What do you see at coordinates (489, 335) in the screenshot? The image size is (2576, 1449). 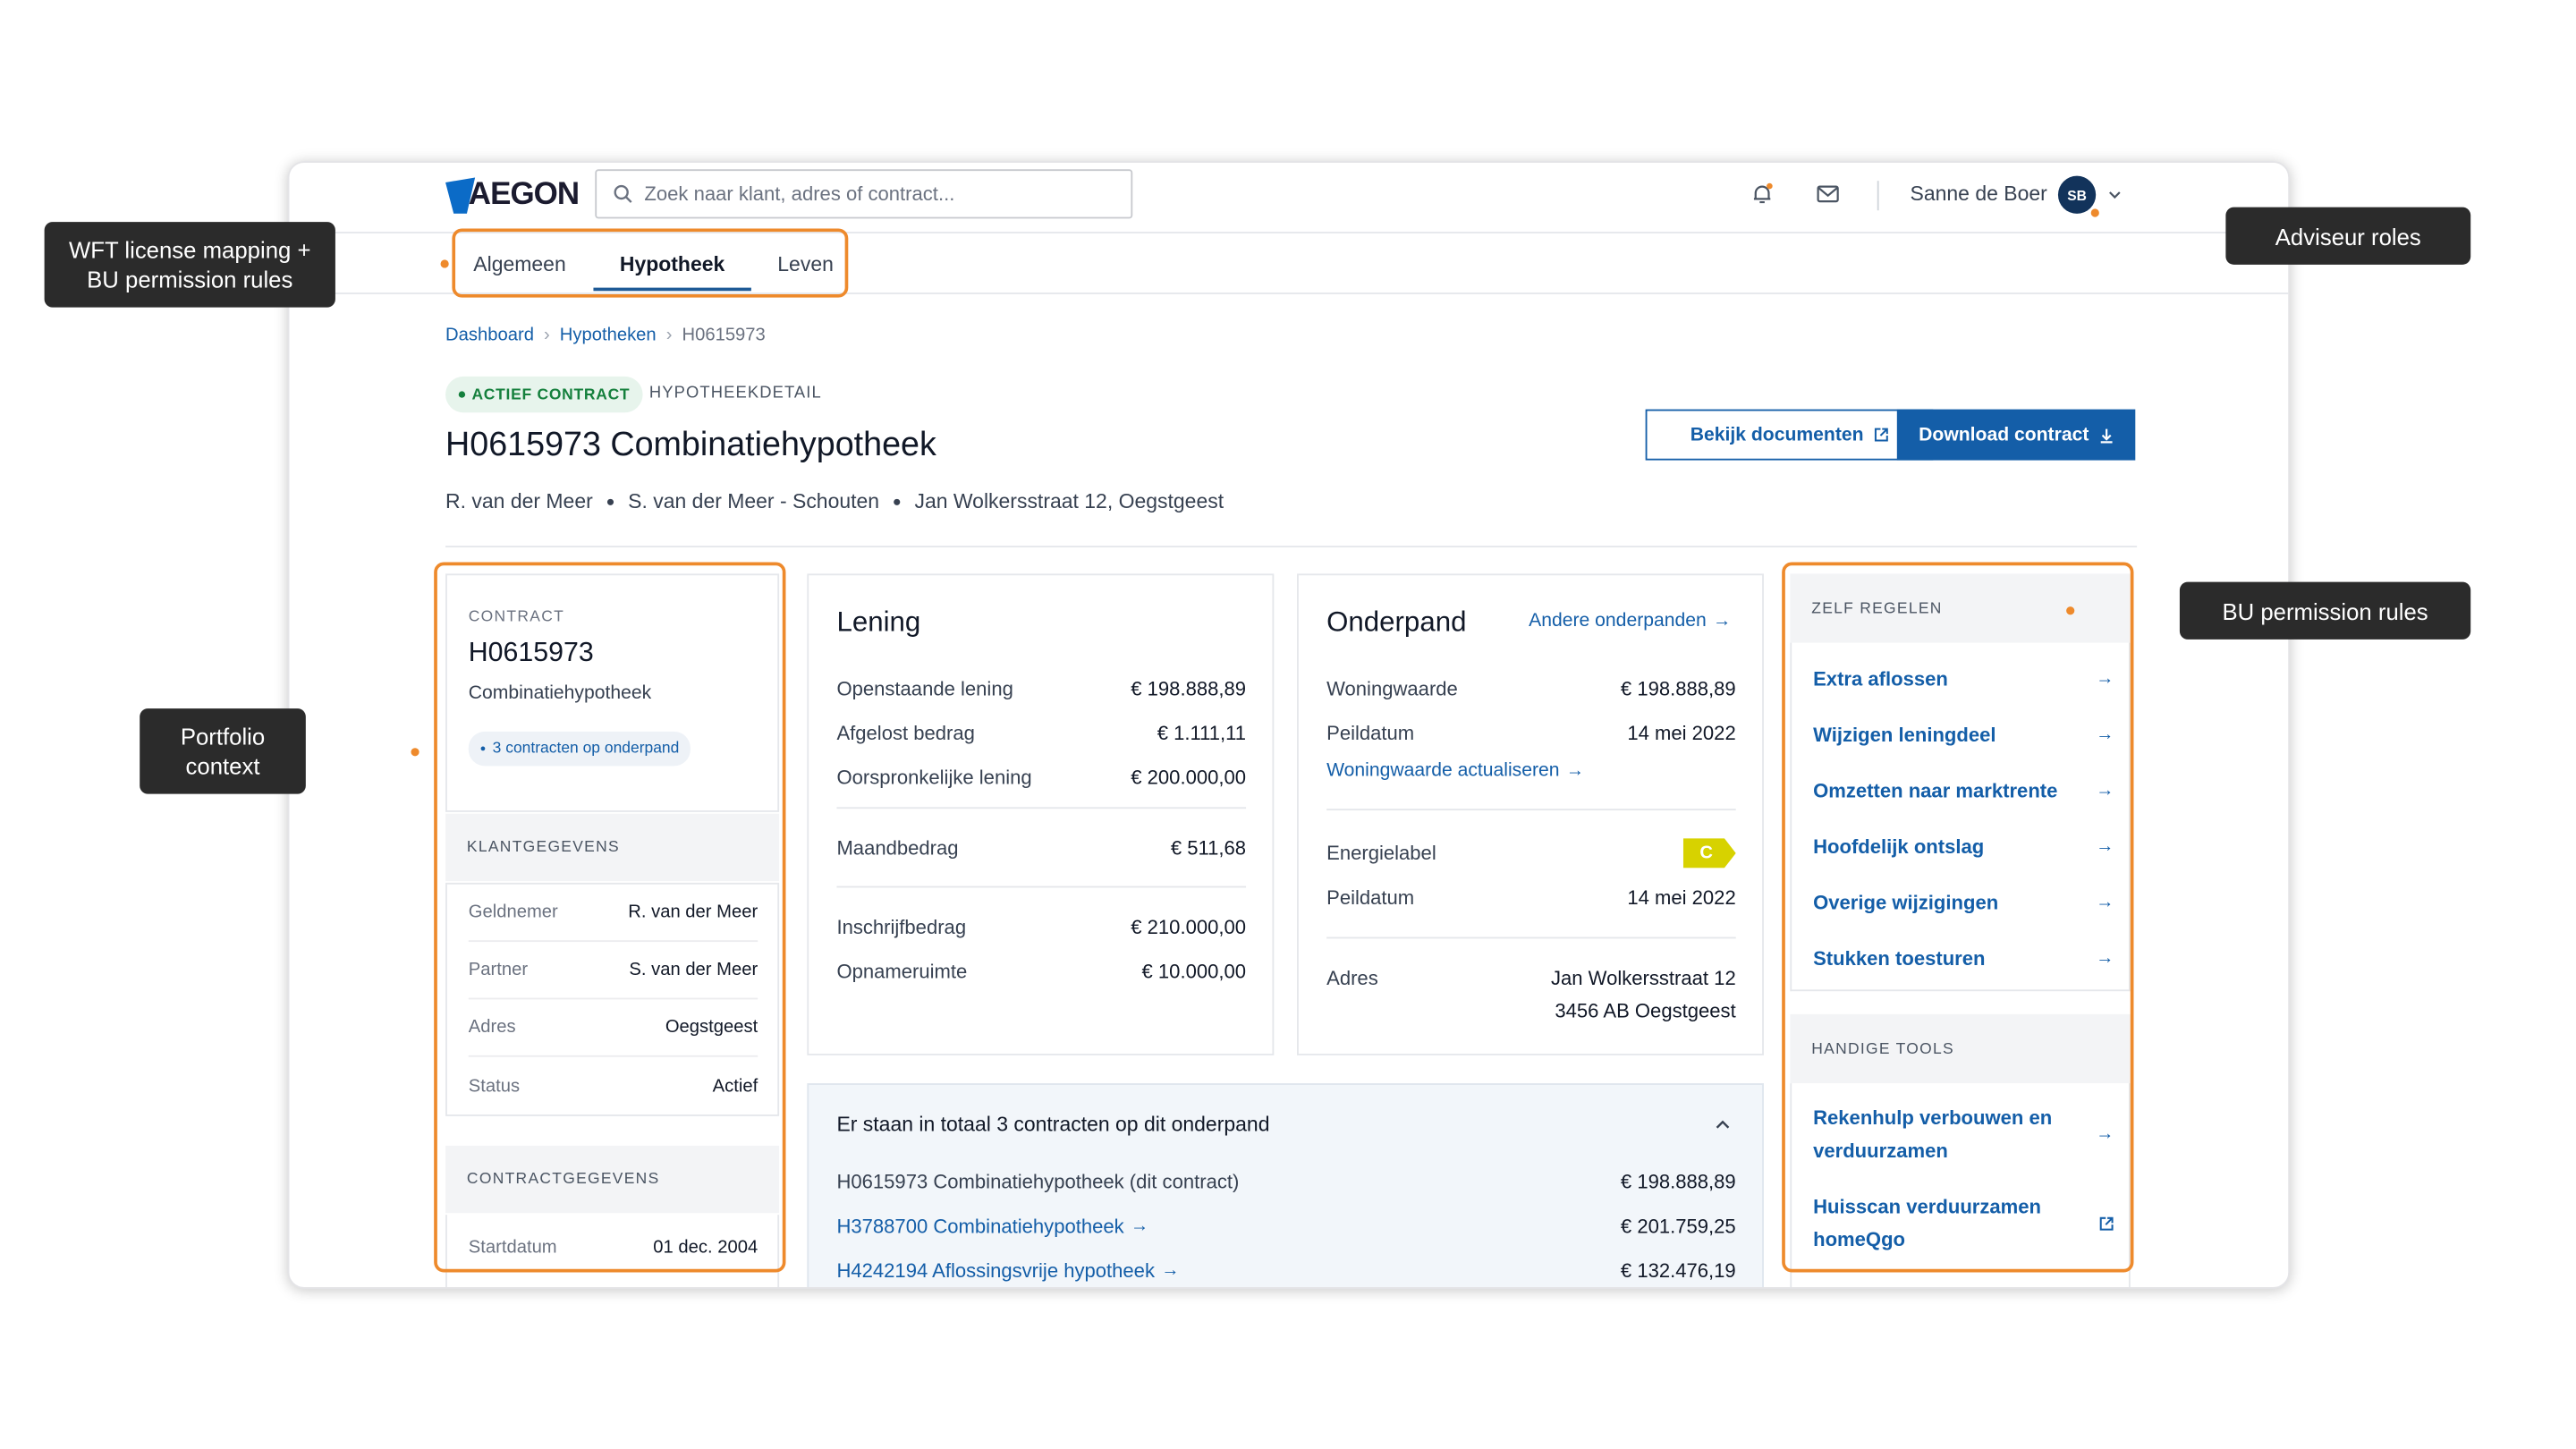 I see `breadcrumb-dashboard: Dashboard` at bounding box center [489, 335].